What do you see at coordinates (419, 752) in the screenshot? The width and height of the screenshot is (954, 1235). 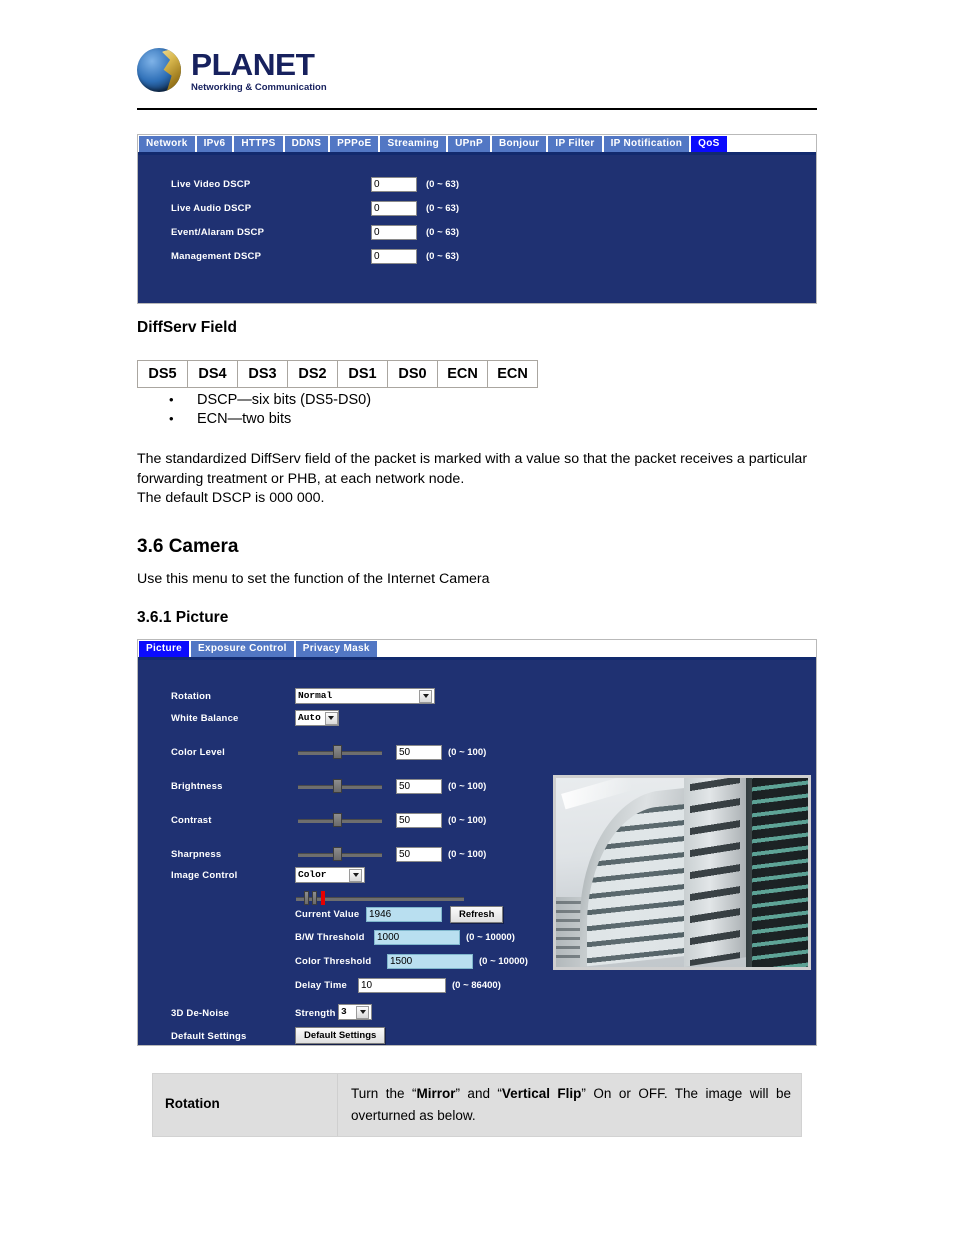 I see `slider-value-input-0: 50` at bounding box center [419, 752].